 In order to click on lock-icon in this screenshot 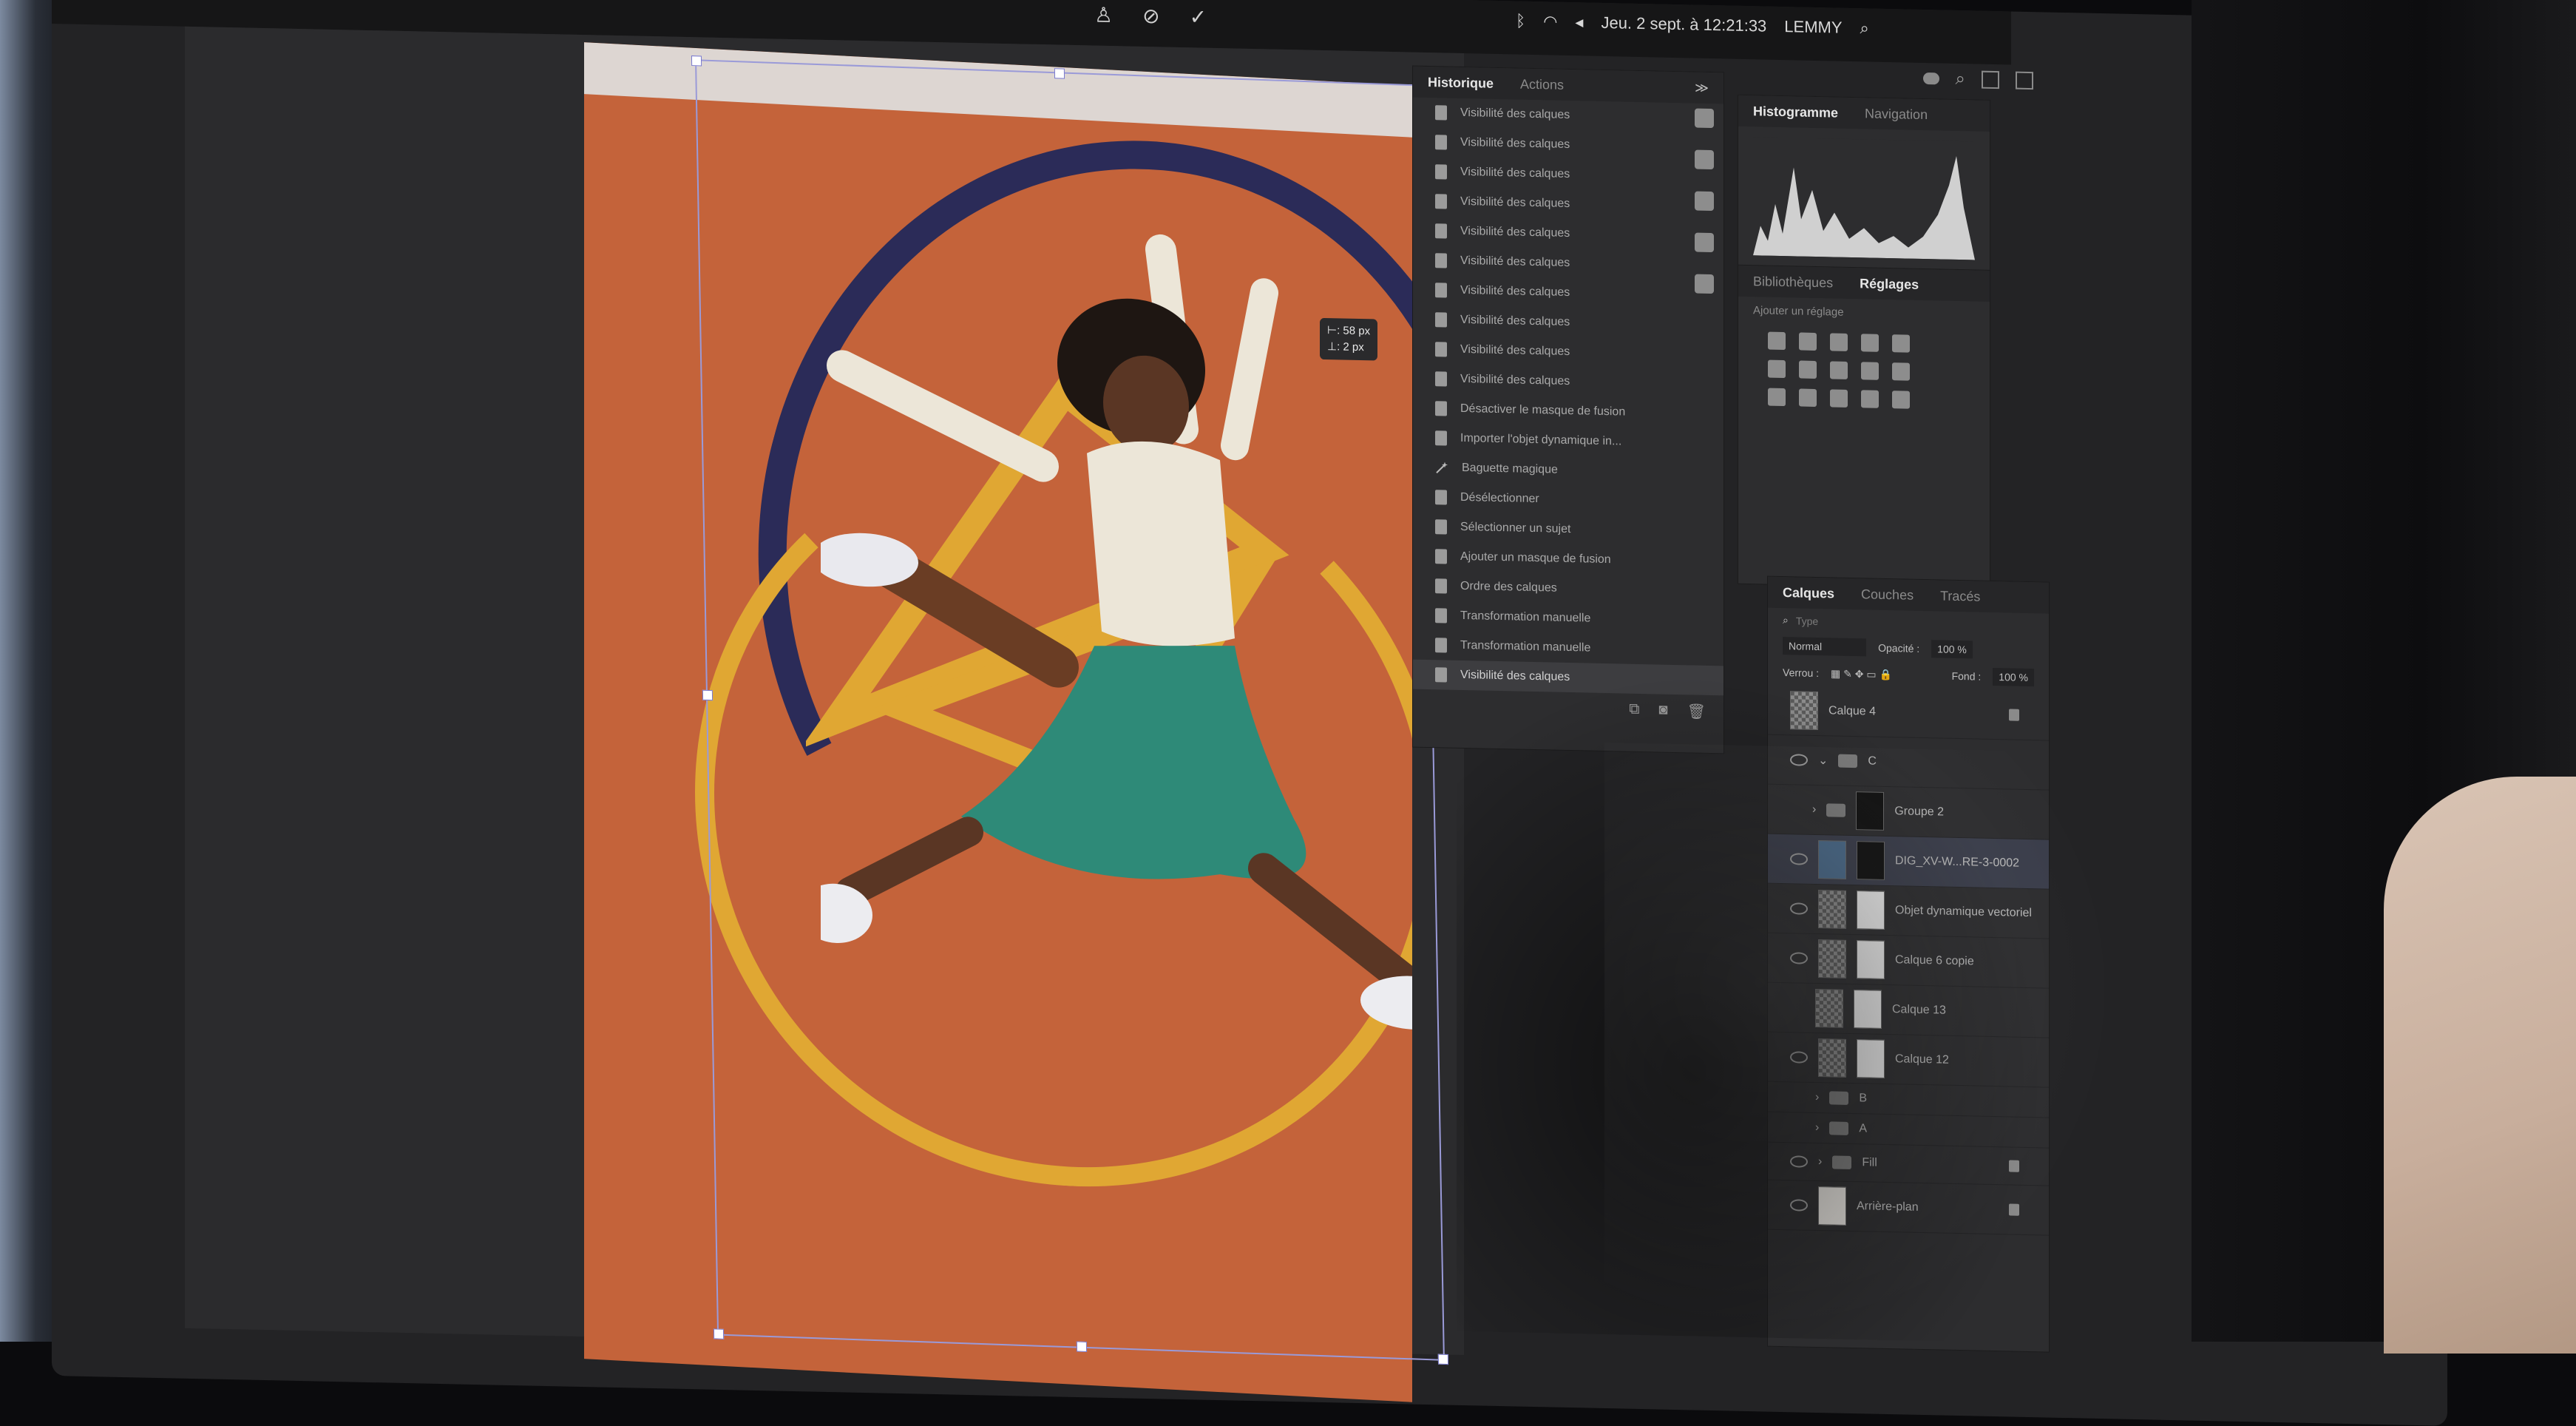, I will do `click(2014, 1166)`.